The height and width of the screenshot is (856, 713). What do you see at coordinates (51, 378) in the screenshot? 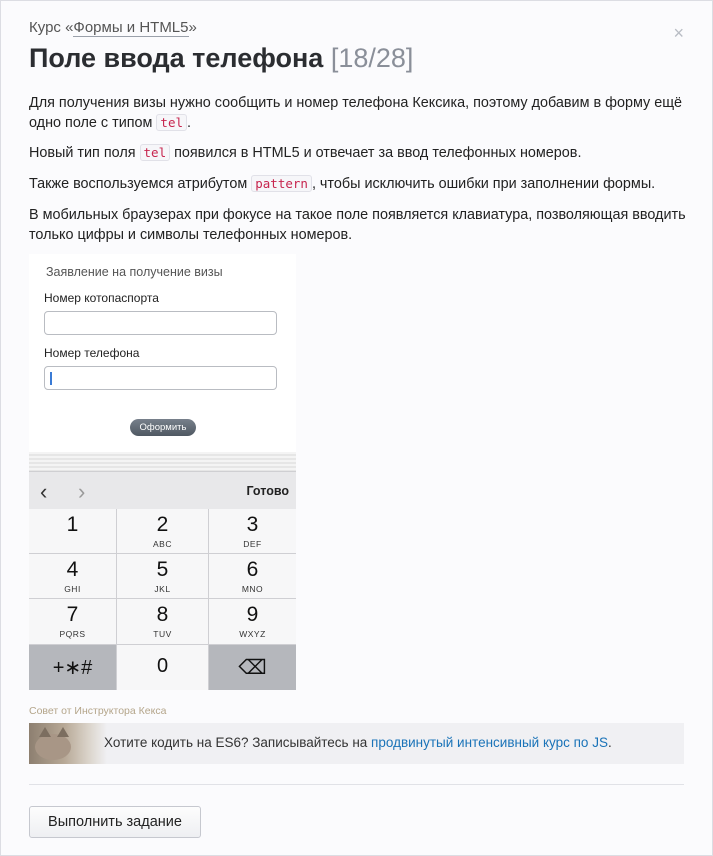
I see `text-caret` at bounding box center [51, 378].